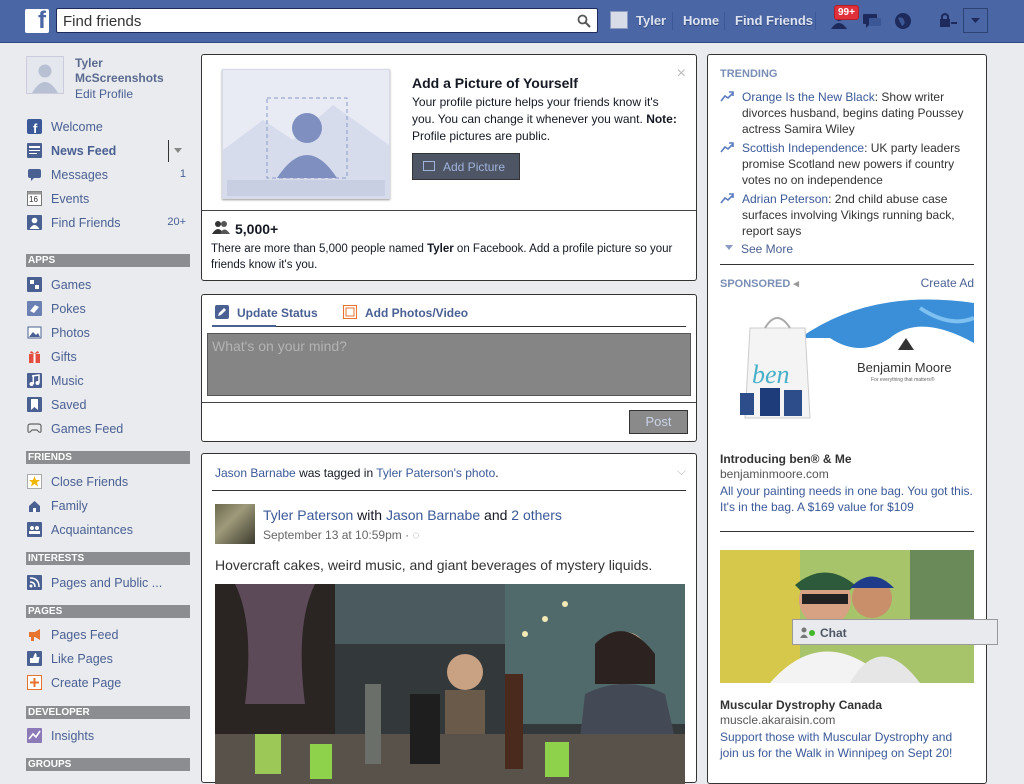 The image size is (1024, 784). Describe the element at coordinates (108, 358) in the screenshot. I see `sidebar-item-gifts: Gifts` at that location.